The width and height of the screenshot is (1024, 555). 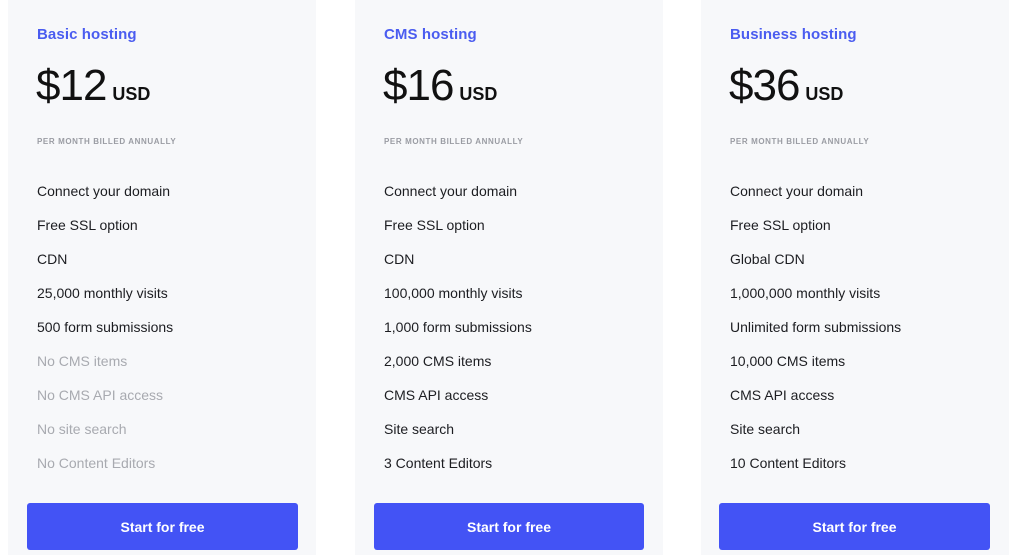 What do you see at coordinates (793, 34) in the screenshot?
I see `plan-name: Business hosting` at bounding box center [793, 34].